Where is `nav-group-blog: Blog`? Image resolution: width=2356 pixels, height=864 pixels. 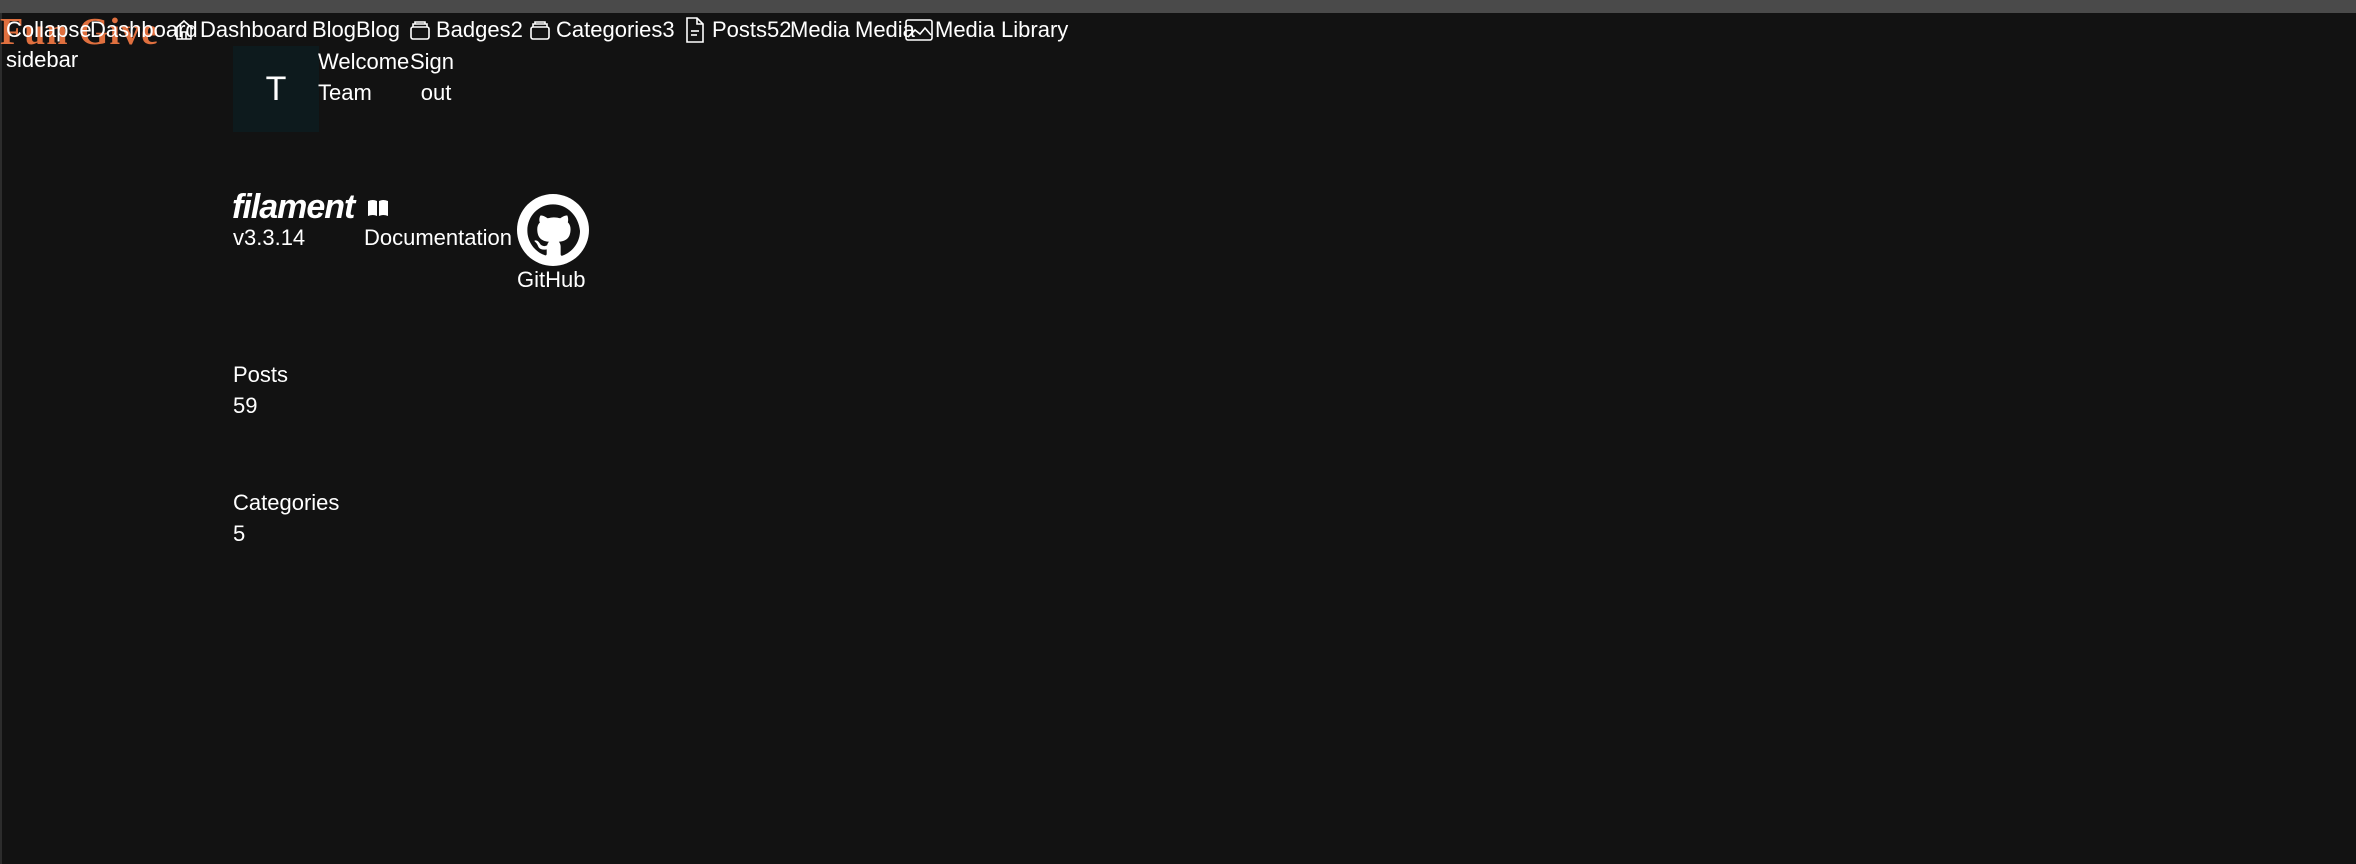
nav-group-blog: Blog is located at coordinates (334, 30).